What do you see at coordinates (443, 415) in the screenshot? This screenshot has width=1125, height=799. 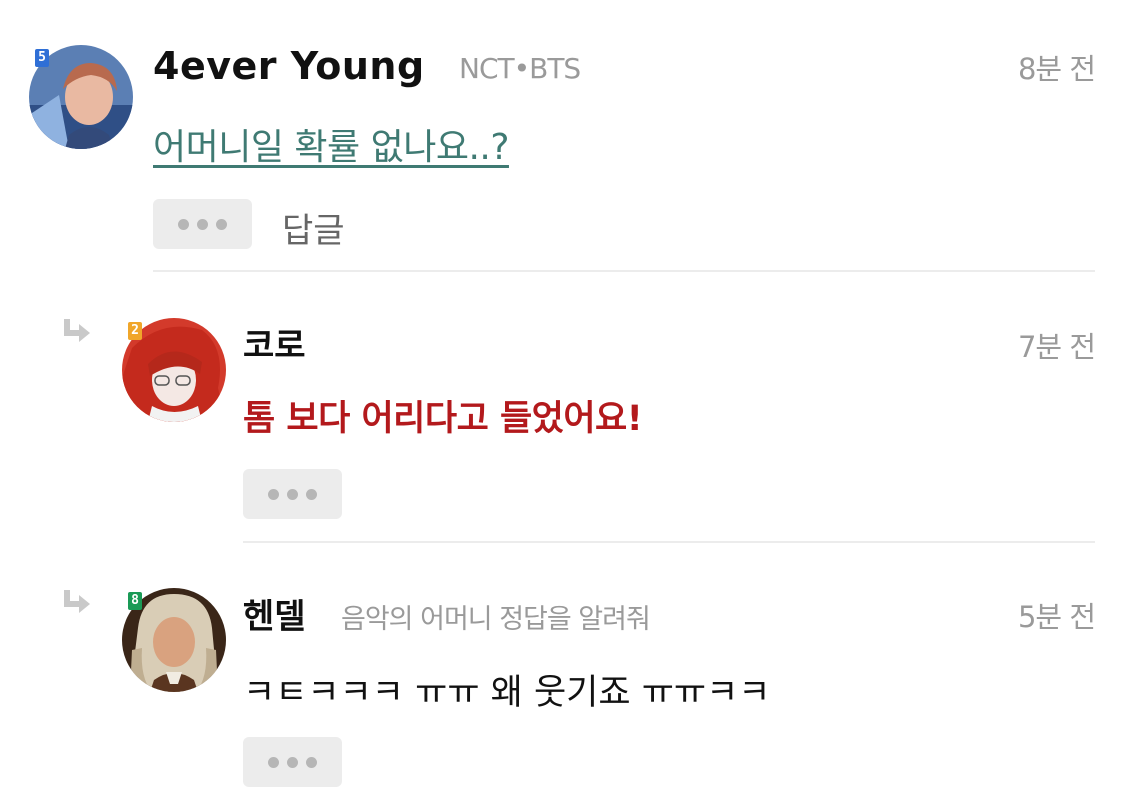 I see `comment-text: 톰 보다 어리다고 들었어요!` at bounding box center [443, 415].